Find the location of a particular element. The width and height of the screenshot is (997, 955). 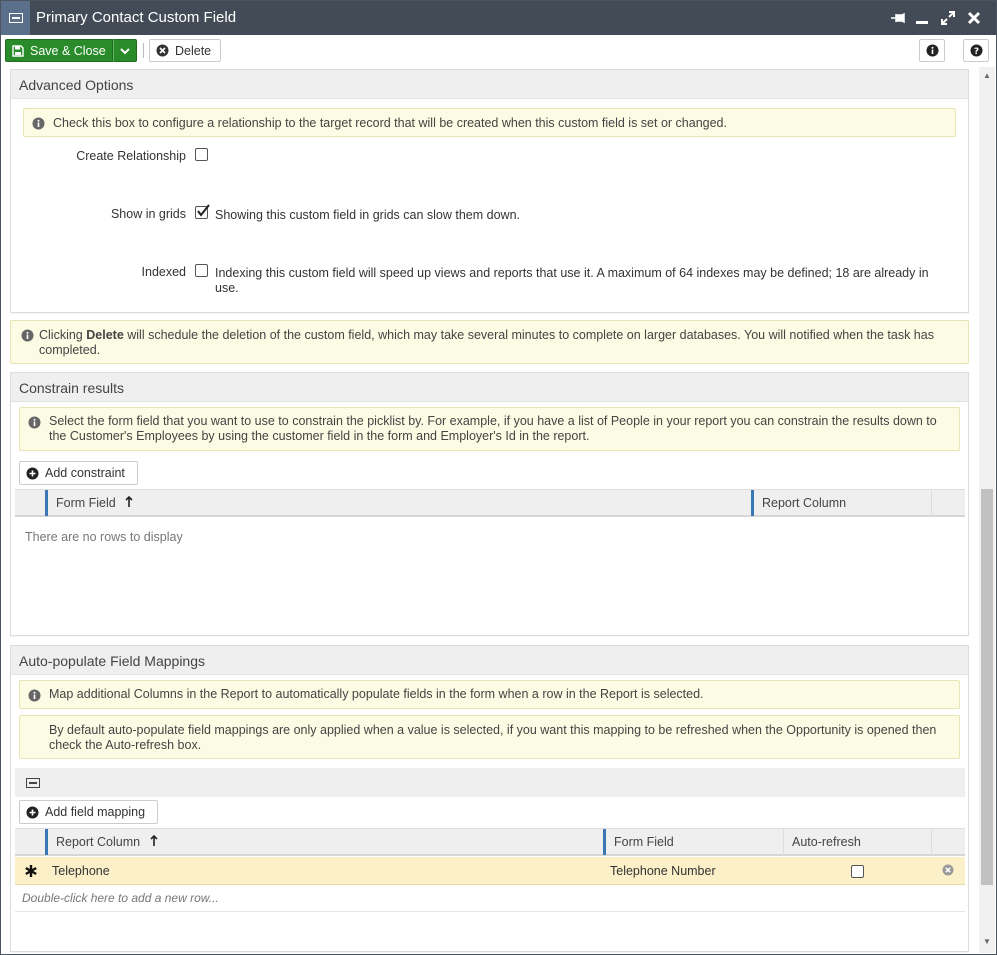

add-field-mapping-label: Add field mapping is located at coordinates (95, 812).